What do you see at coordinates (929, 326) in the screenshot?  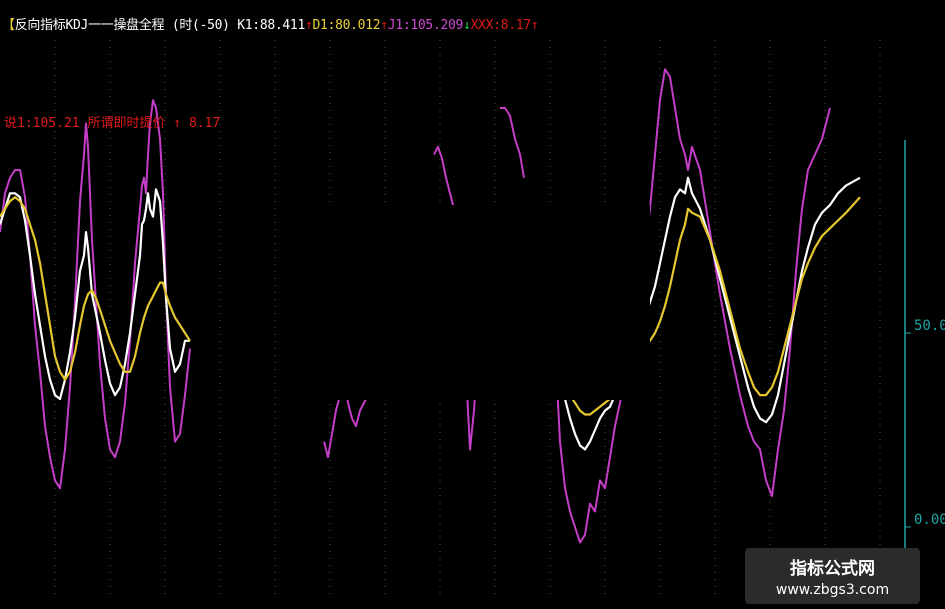 I see `y-tick-50: 50.00` at bounding box center [929, 326].